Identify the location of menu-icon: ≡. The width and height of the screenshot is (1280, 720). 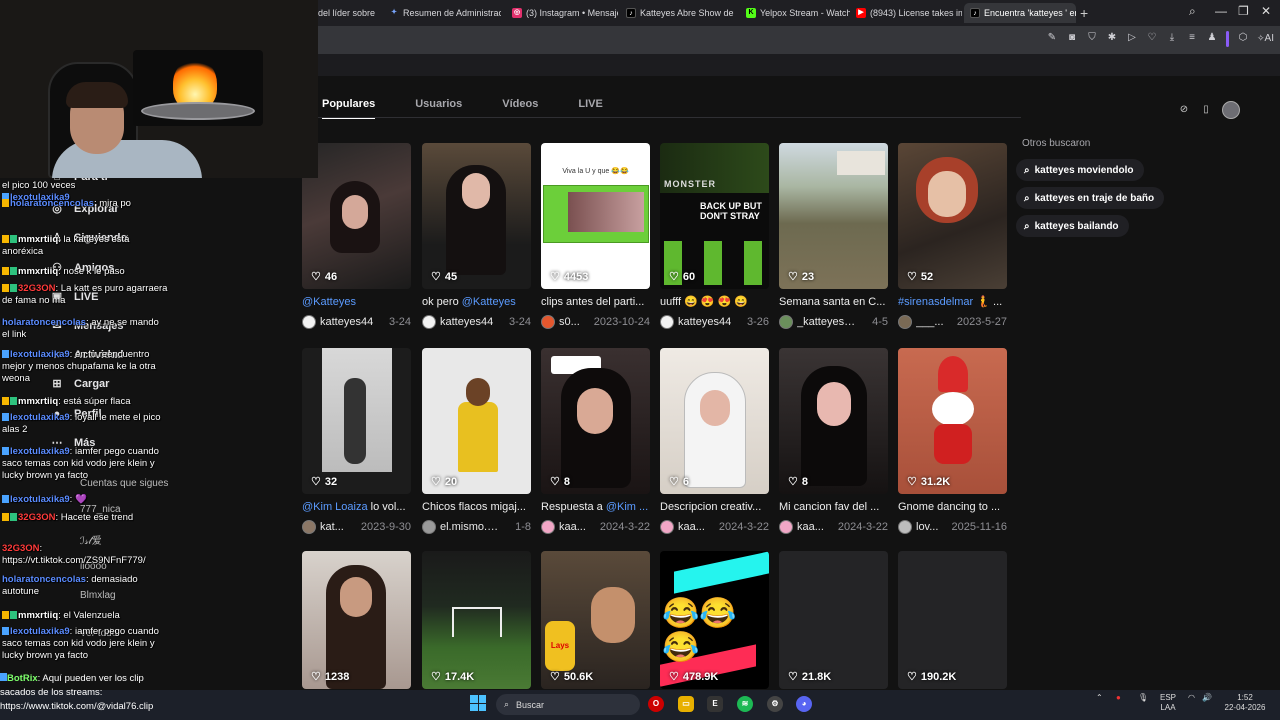
(1192, 38).